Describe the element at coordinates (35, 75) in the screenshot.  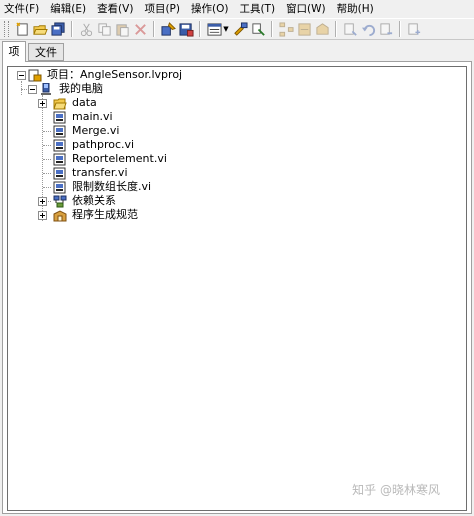
I see `project-icon` at that location.